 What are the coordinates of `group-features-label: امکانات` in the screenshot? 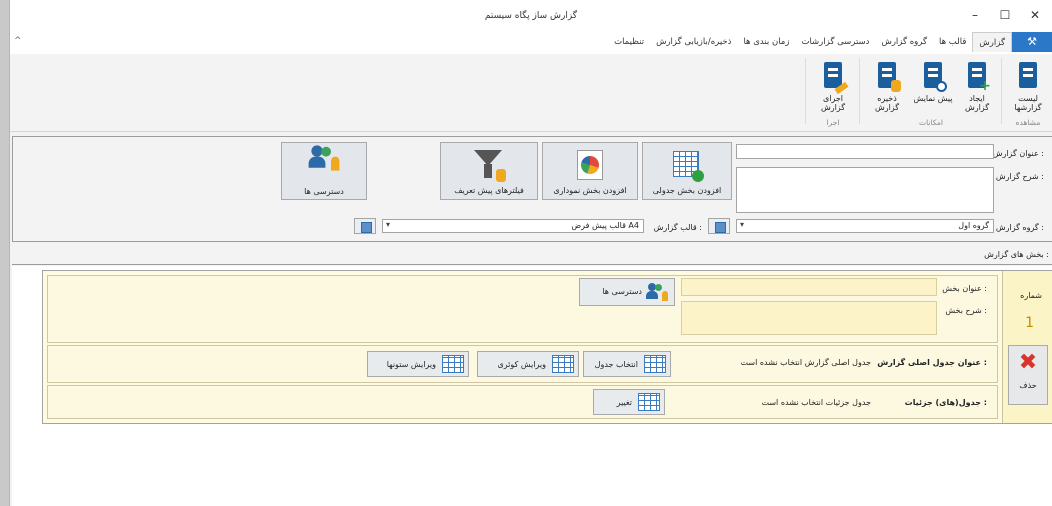 It's located at (931, 122).